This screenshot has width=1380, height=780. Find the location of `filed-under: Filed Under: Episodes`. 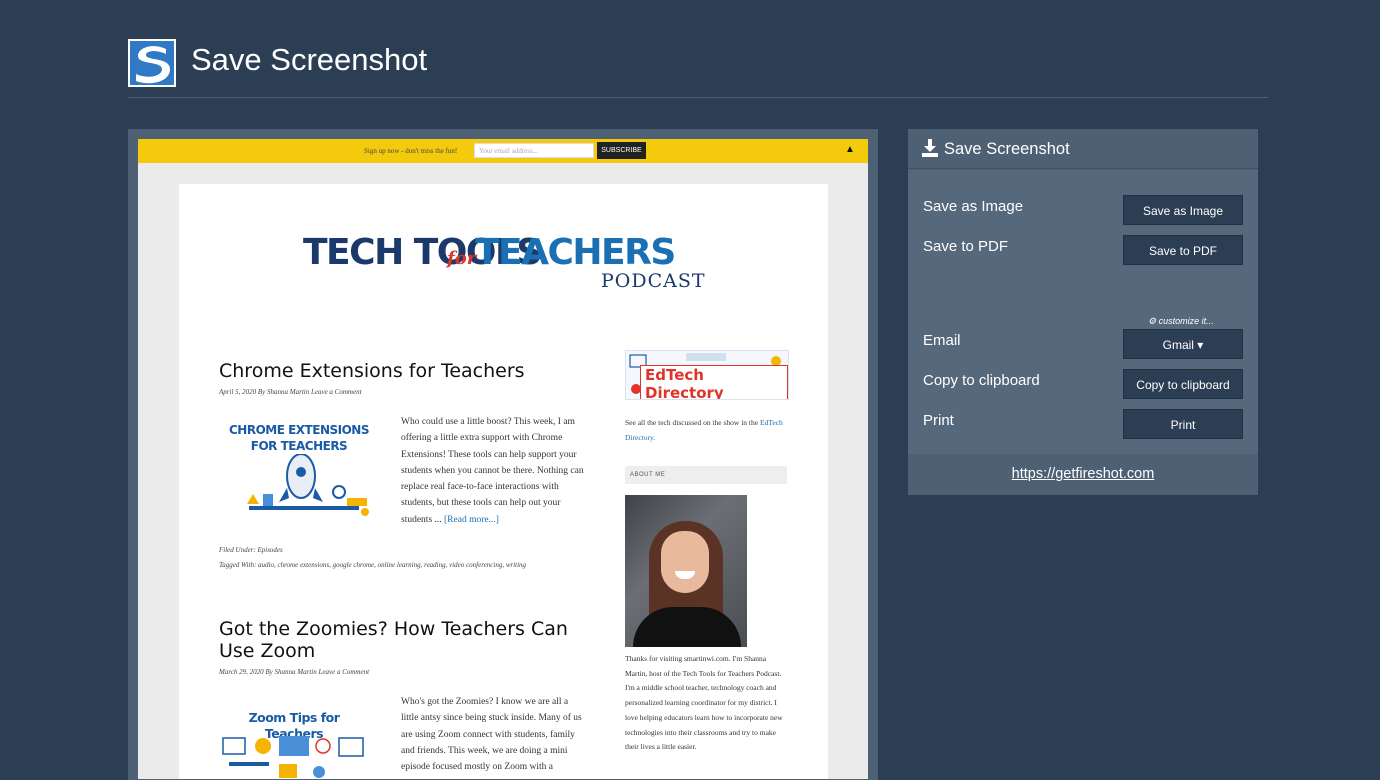

filed-under: Filed Under: Episodes is located at coordinates (251, 550).